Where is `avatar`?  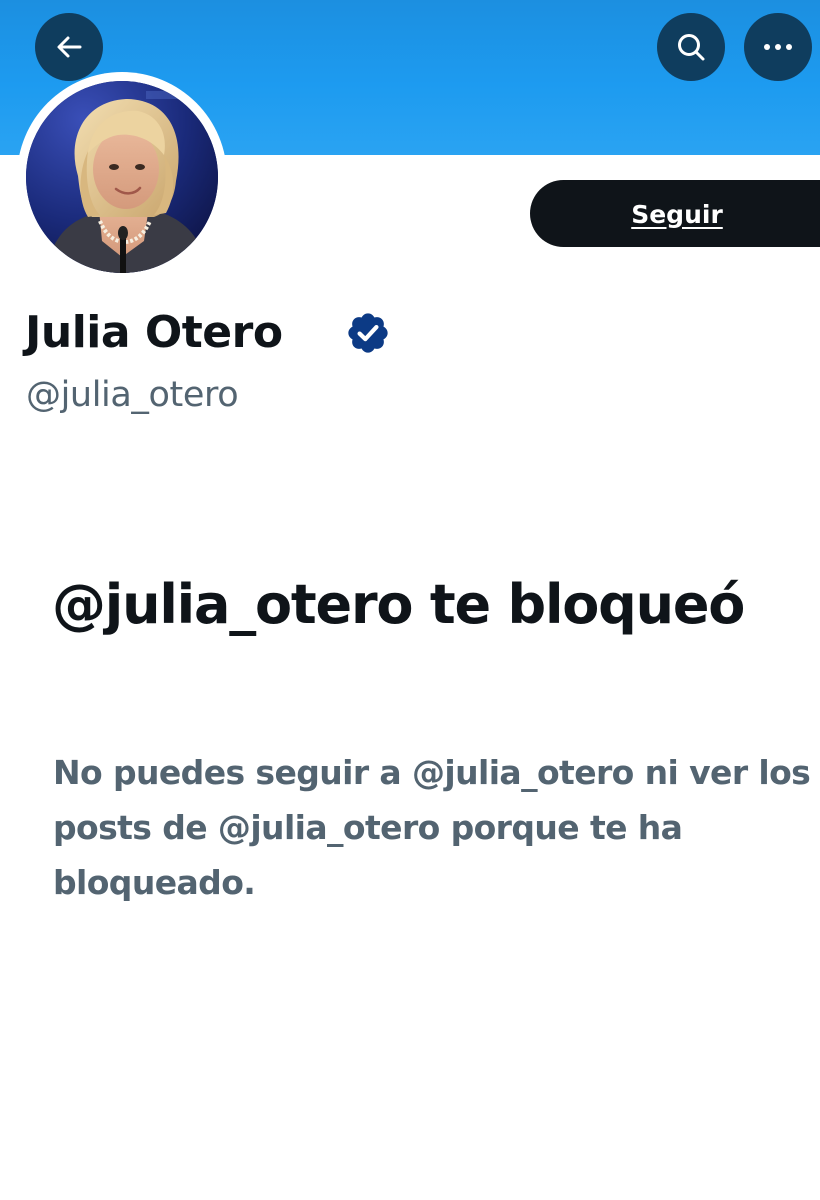 avatar is located at coordinates (122, 177).